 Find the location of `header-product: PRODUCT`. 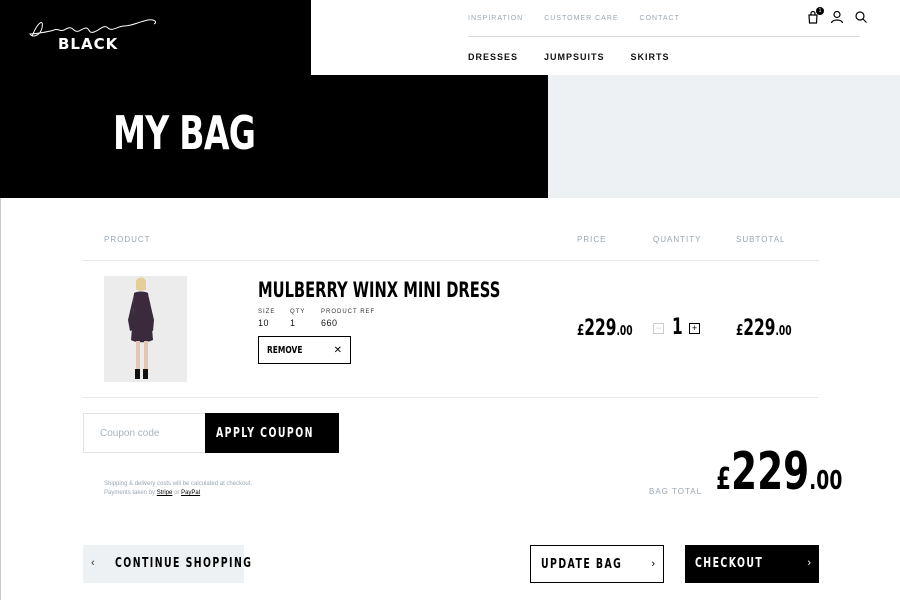

header-product: PRODUCT is located at coordinates (127, 239).